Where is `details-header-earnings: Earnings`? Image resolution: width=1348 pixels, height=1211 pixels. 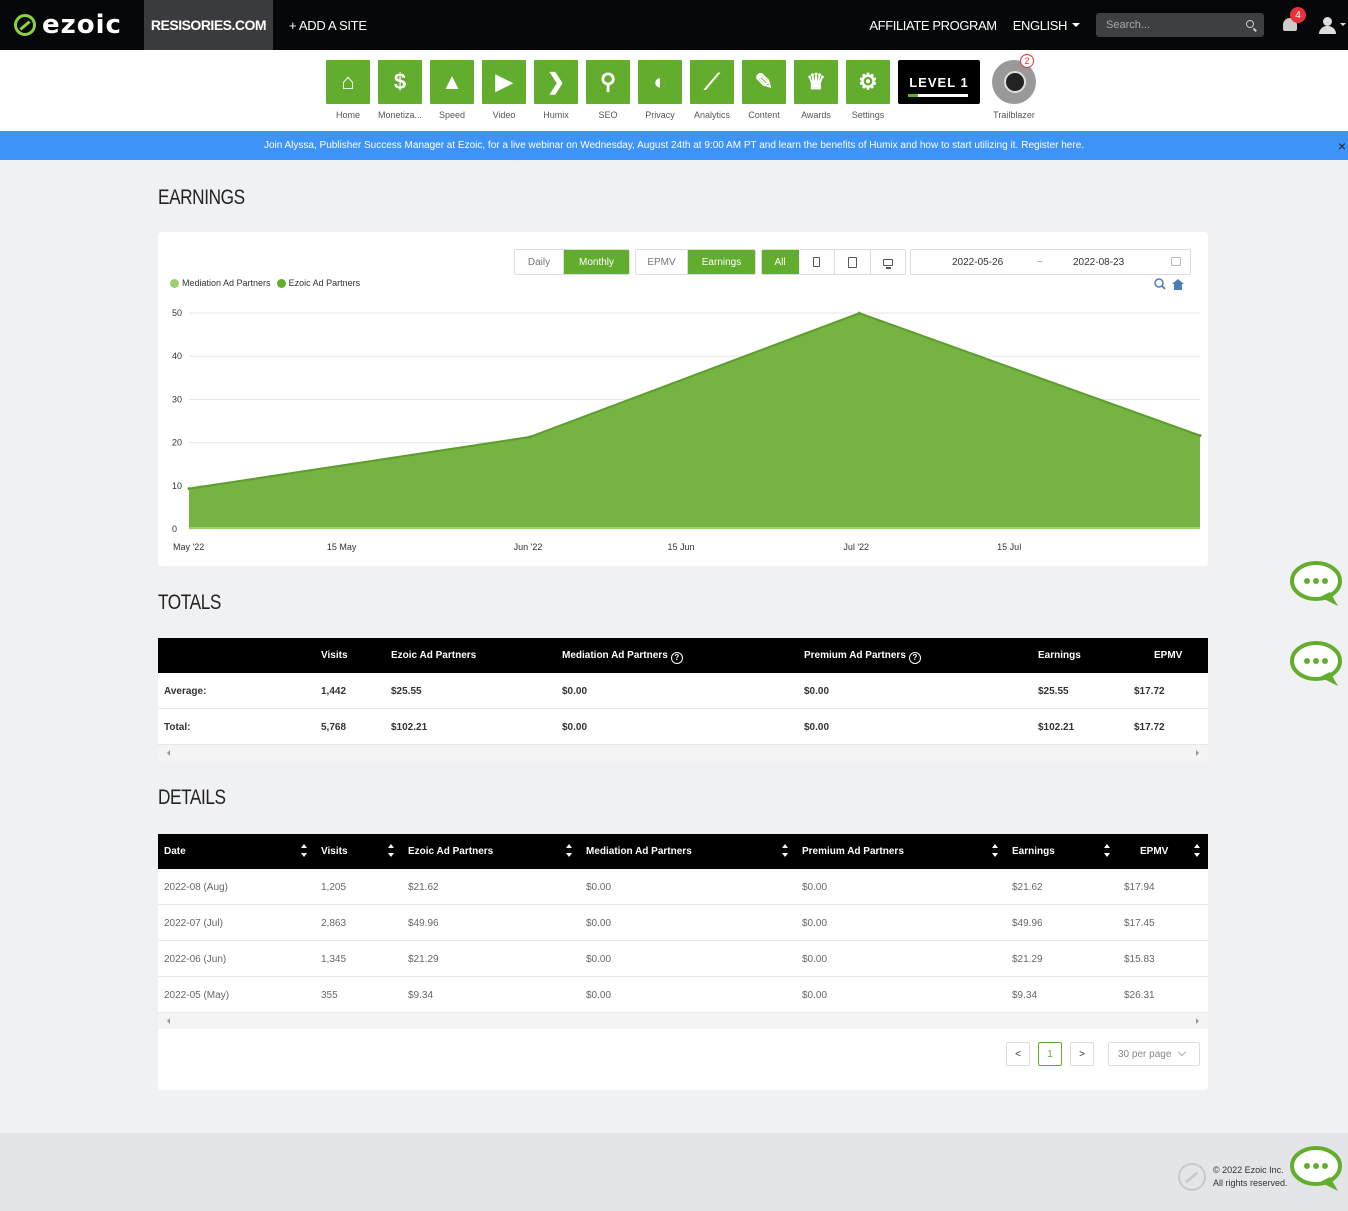
details-header-earnings: Earnings is located at coordinates (1033, 851).